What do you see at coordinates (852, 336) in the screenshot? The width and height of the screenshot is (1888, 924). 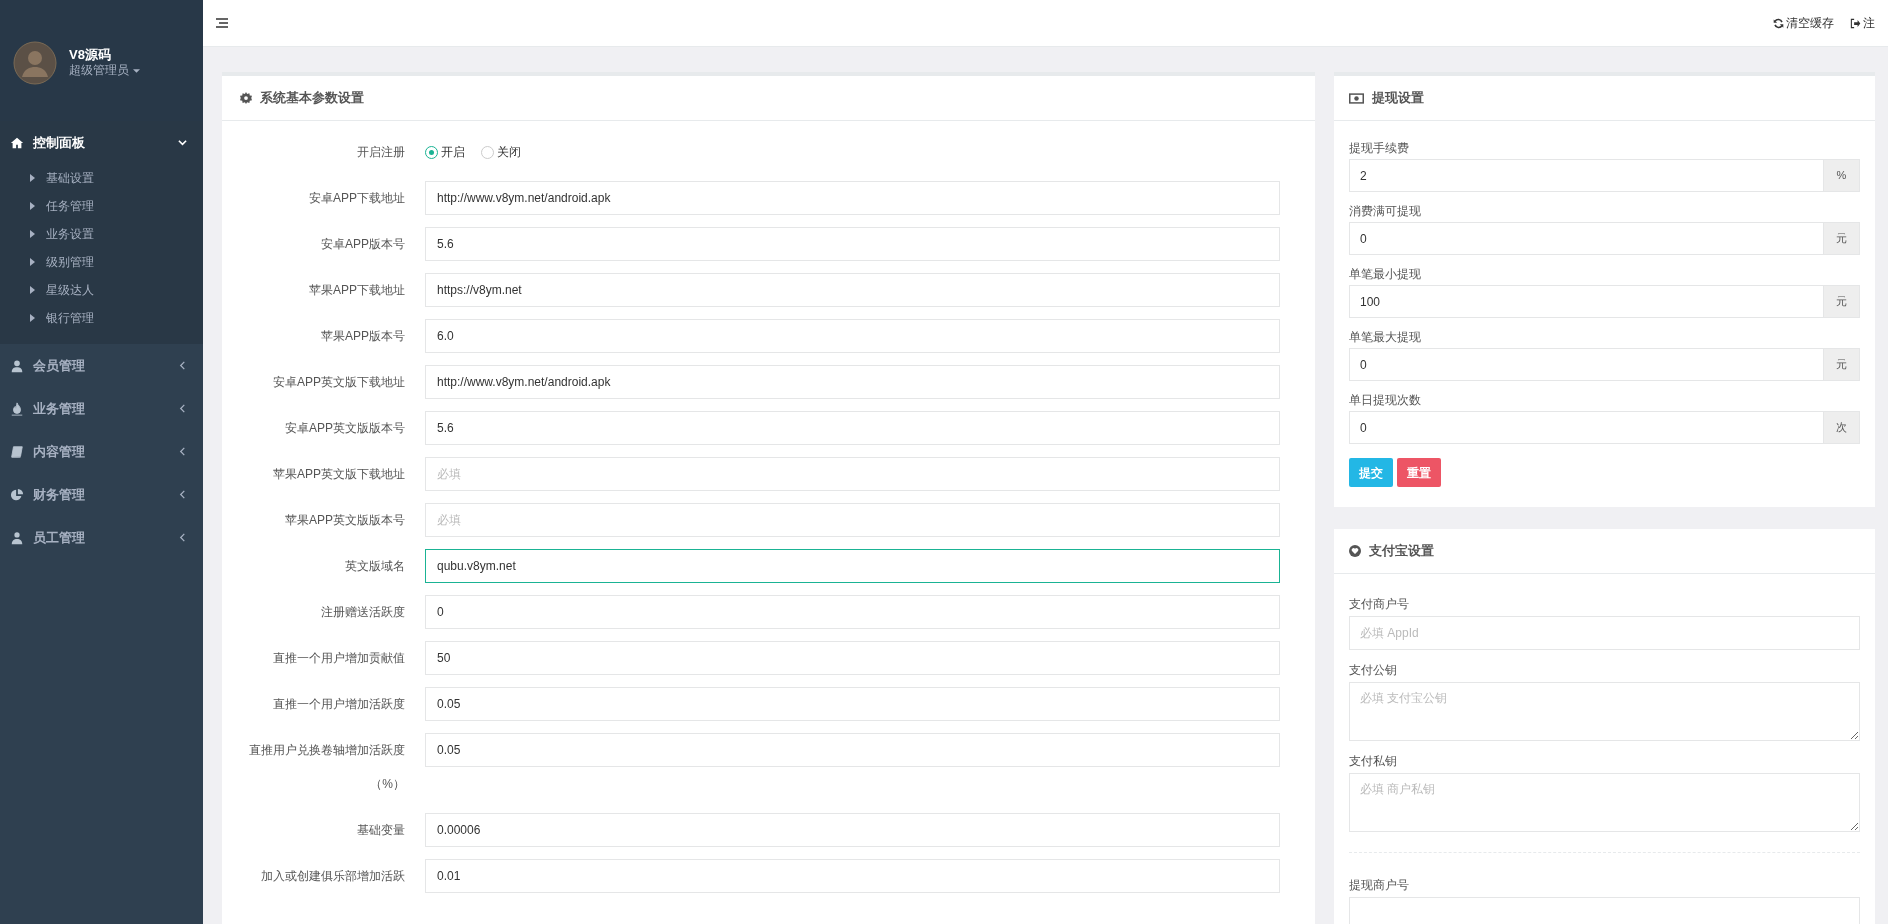 I see `input-field: 6.0` at bounding box center [852, 336].